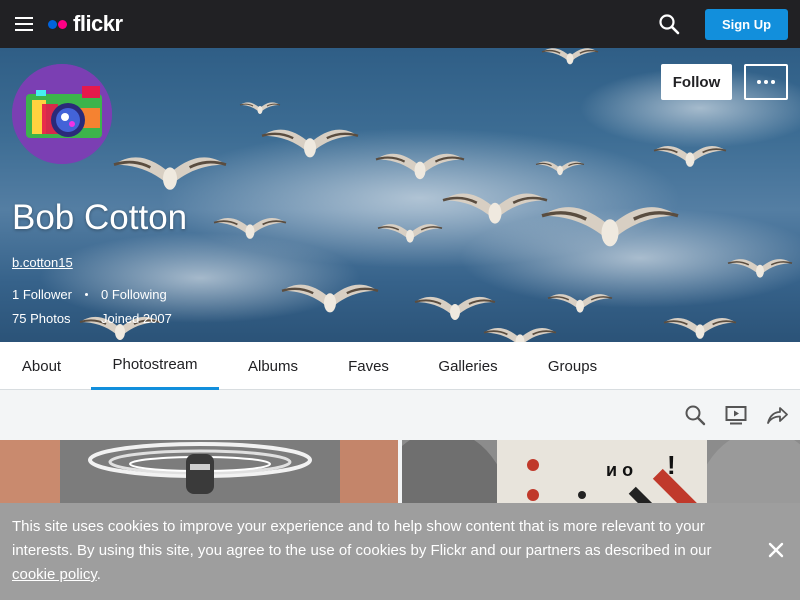 This screenshot has width=800, height=600. I want to click on hamburger-icon, so click(24, 24).